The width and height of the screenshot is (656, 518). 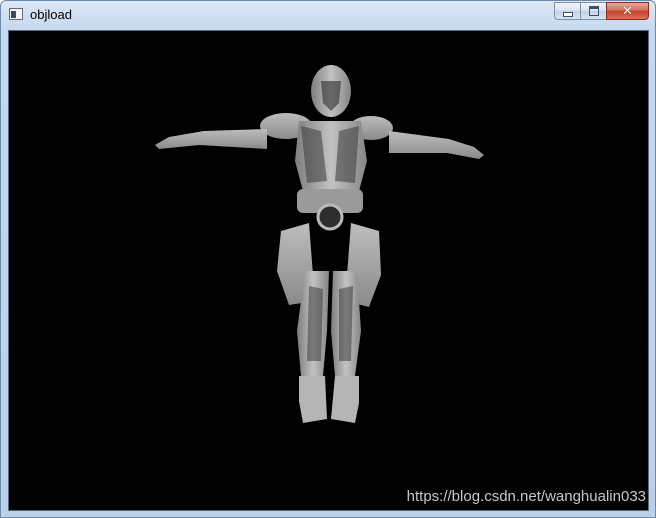 I want to click on model-left-arm, so click(x=211, y=139).